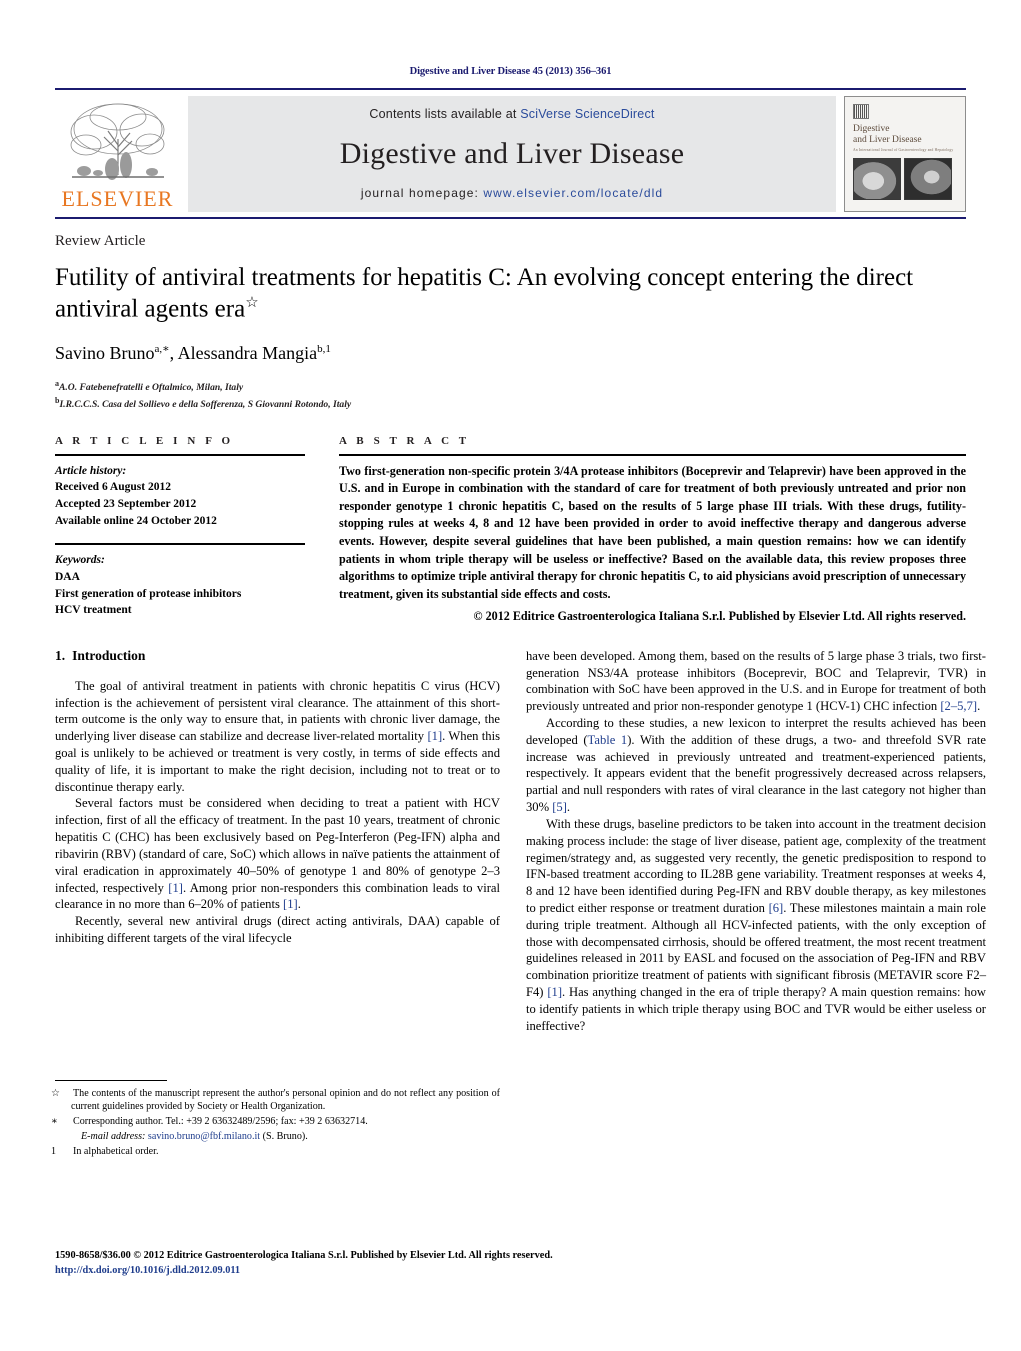  I want to click on section-title: Introduction, so click(109, 655).